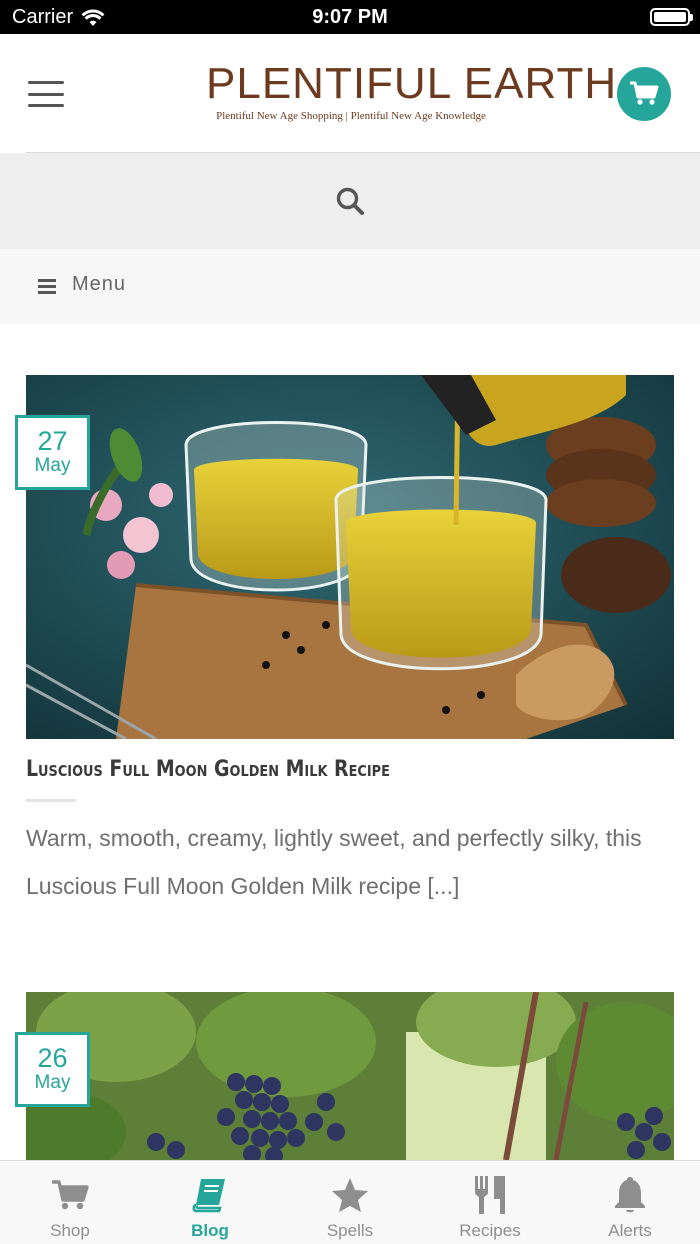  What do you see at coordinates (70, 1230) in the screenshot?
I see `tab-label: Shop` at bounding box center [70, 1230].